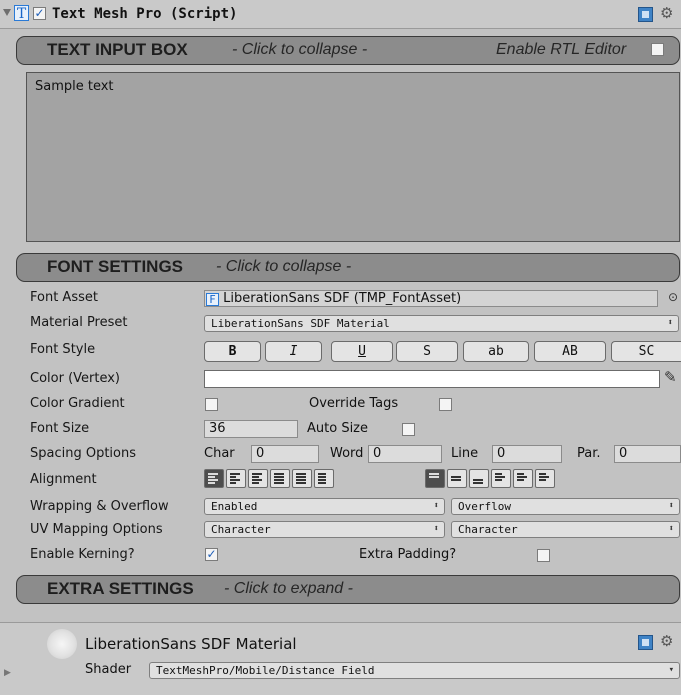 This screenshot has height=695, width=681. I want to click on align-justify-icon, so click(280, 478).